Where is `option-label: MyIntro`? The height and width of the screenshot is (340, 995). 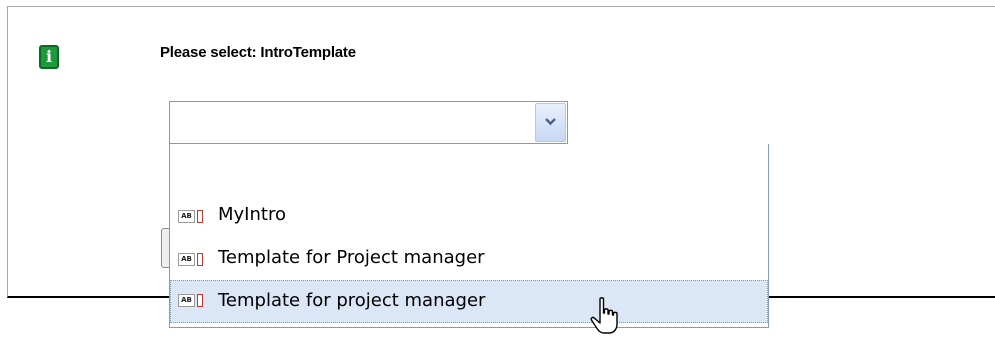
option-label: MyIntro is located at coordinates (252, 214).